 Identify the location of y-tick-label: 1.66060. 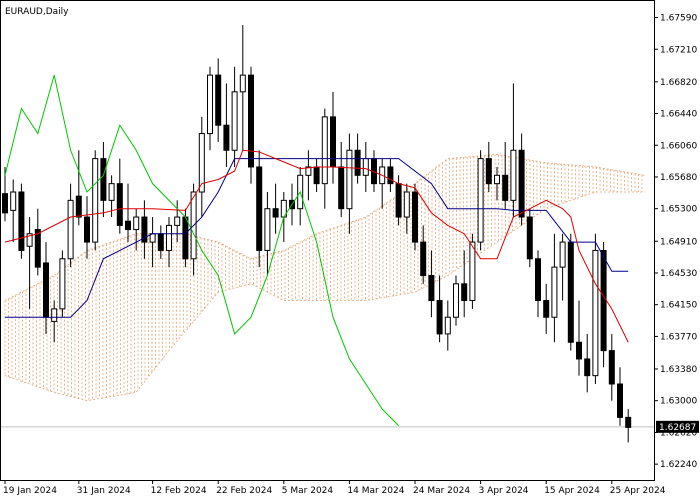
(678, 146).